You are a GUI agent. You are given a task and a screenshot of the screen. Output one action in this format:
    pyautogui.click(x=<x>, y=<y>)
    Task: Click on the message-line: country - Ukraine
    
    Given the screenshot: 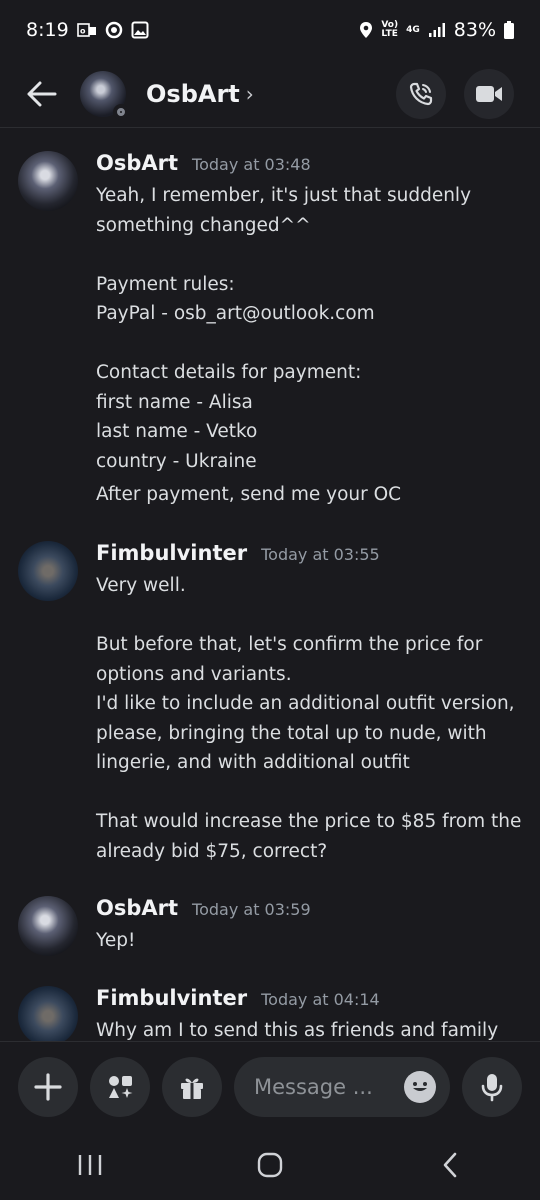 What is the action you would take?
    pyautogui.click(x=176, y=461)
    